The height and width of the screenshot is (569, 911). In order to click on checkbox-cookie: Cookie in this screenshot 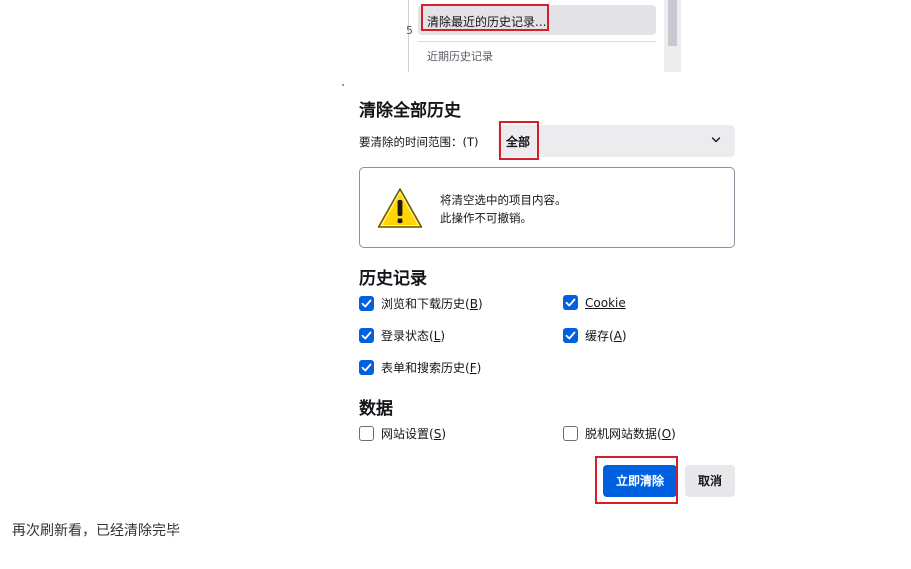, I will do `click(594, 302)`.